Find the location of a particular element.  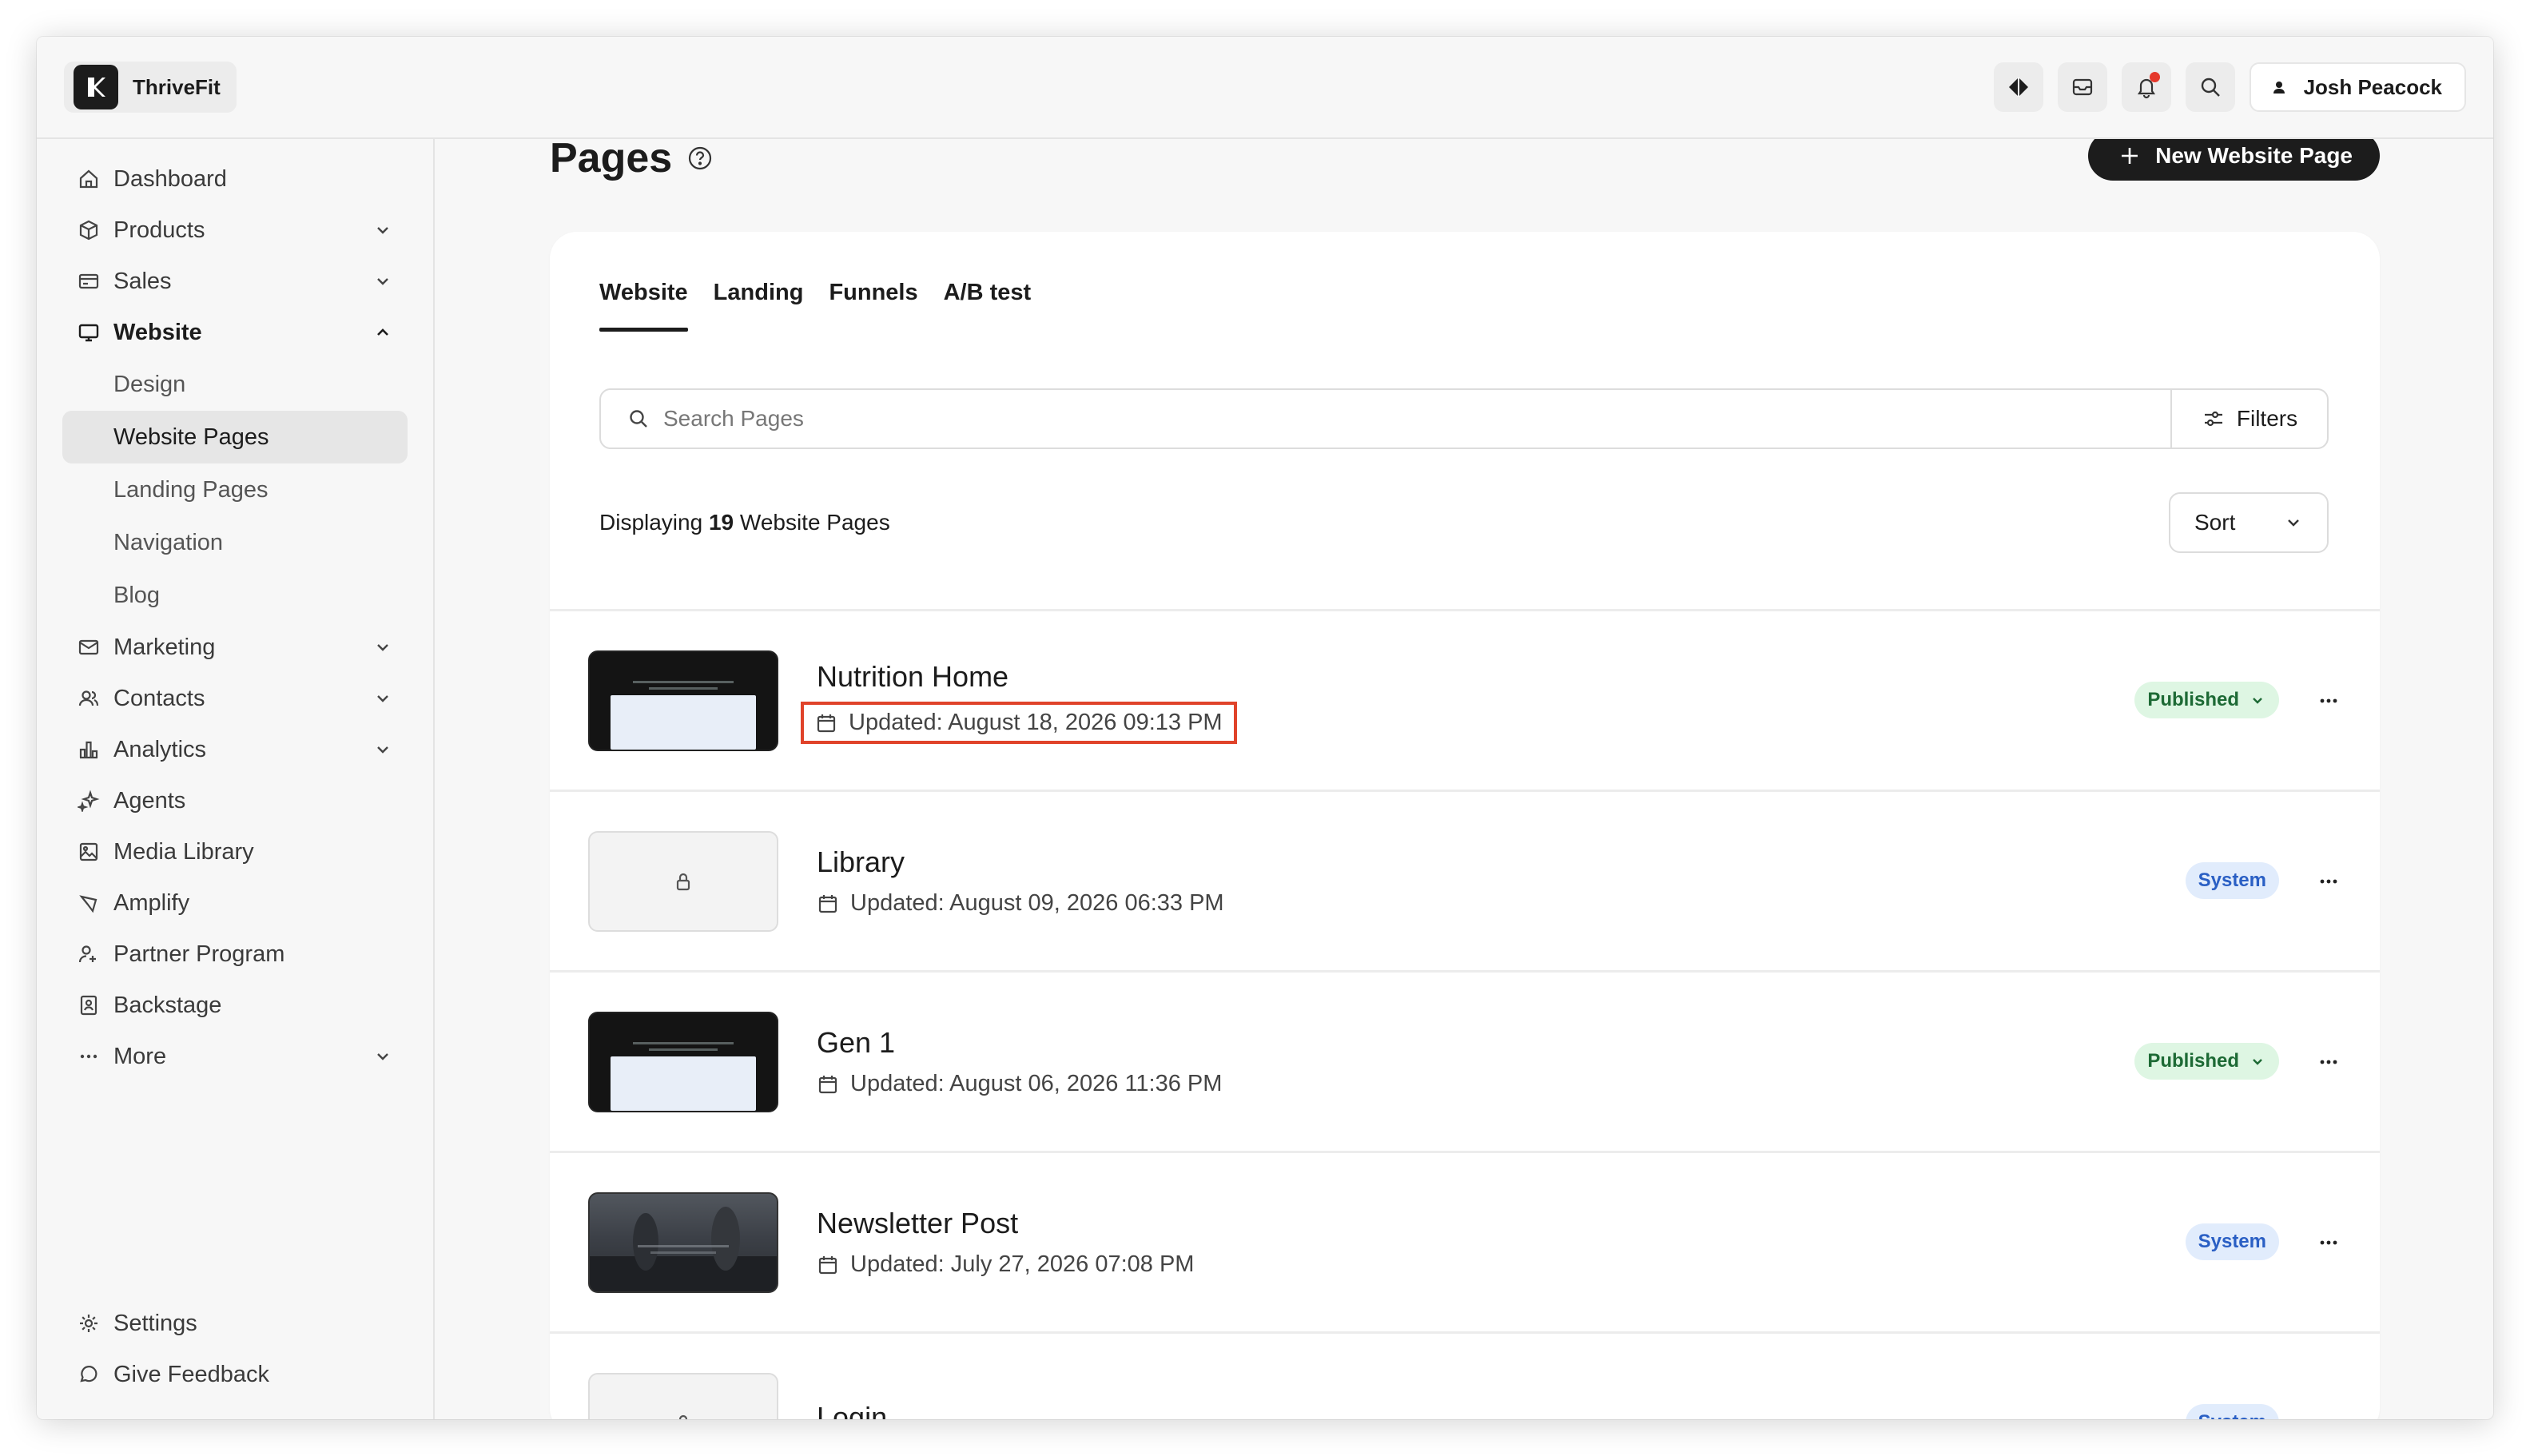

sidebar-item-label: Amplify is located at coordinates (151, 902).